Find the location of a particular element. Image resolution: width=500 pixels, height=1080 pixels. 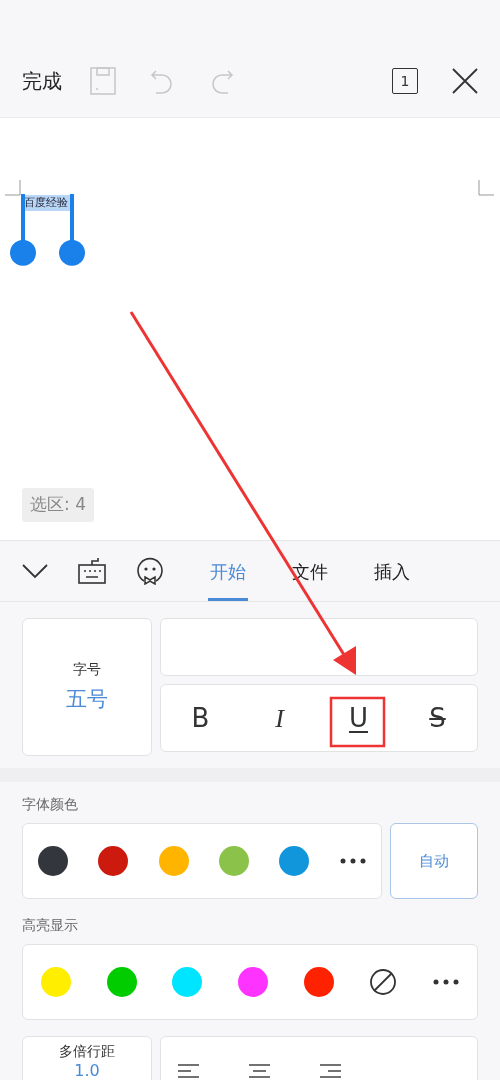

smiley-face-icon is located at coordinates (150, 571).